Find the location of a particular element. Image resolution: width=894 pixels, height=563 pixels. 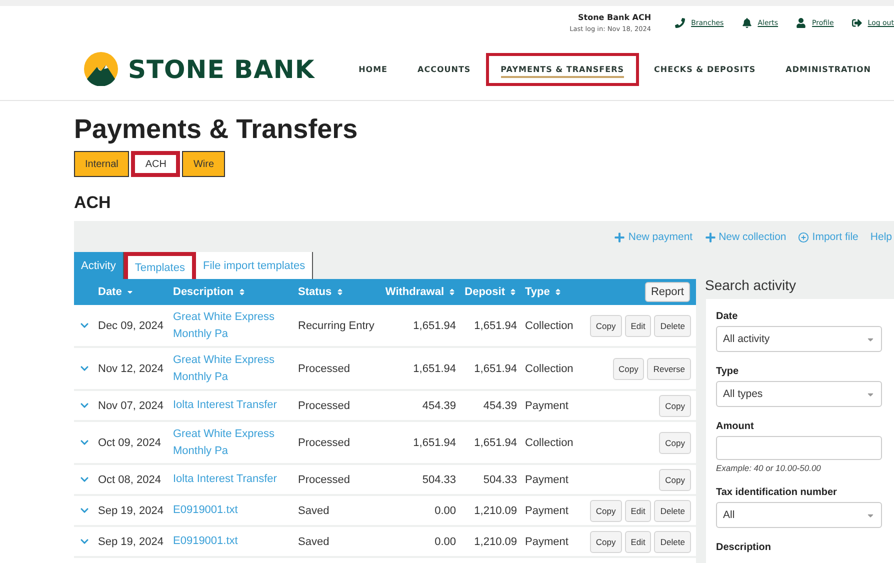

withdrawal-cell: 454.39 is located at coordinates (439, 406).